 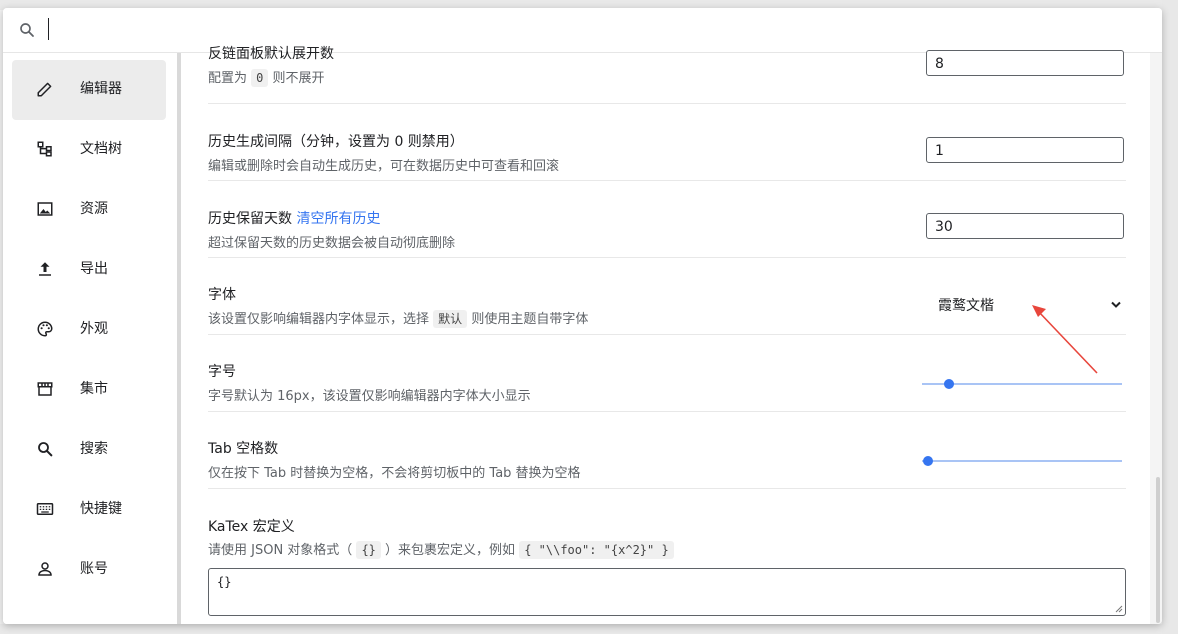 I want to click on setting-title: 字号, so click(x=222, y=372).